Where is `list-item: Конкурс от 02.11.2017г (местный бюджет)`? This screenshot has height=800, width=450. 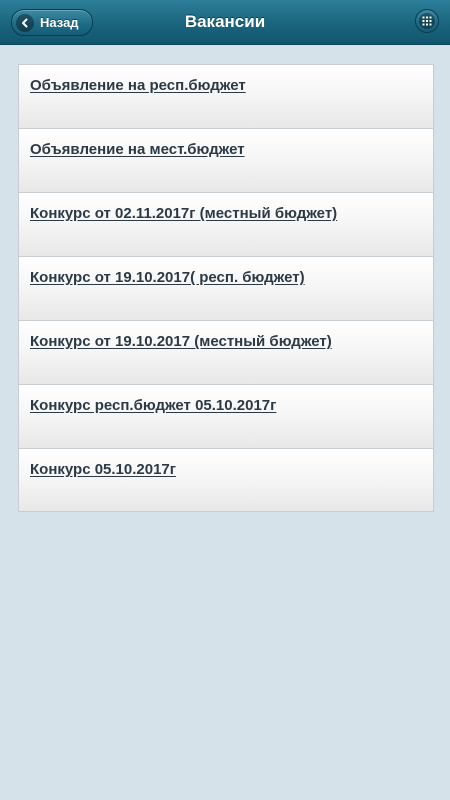
list-item: Конкурс от 02.11.2017г (местный бюджет) is located at coordinates (226, 225).